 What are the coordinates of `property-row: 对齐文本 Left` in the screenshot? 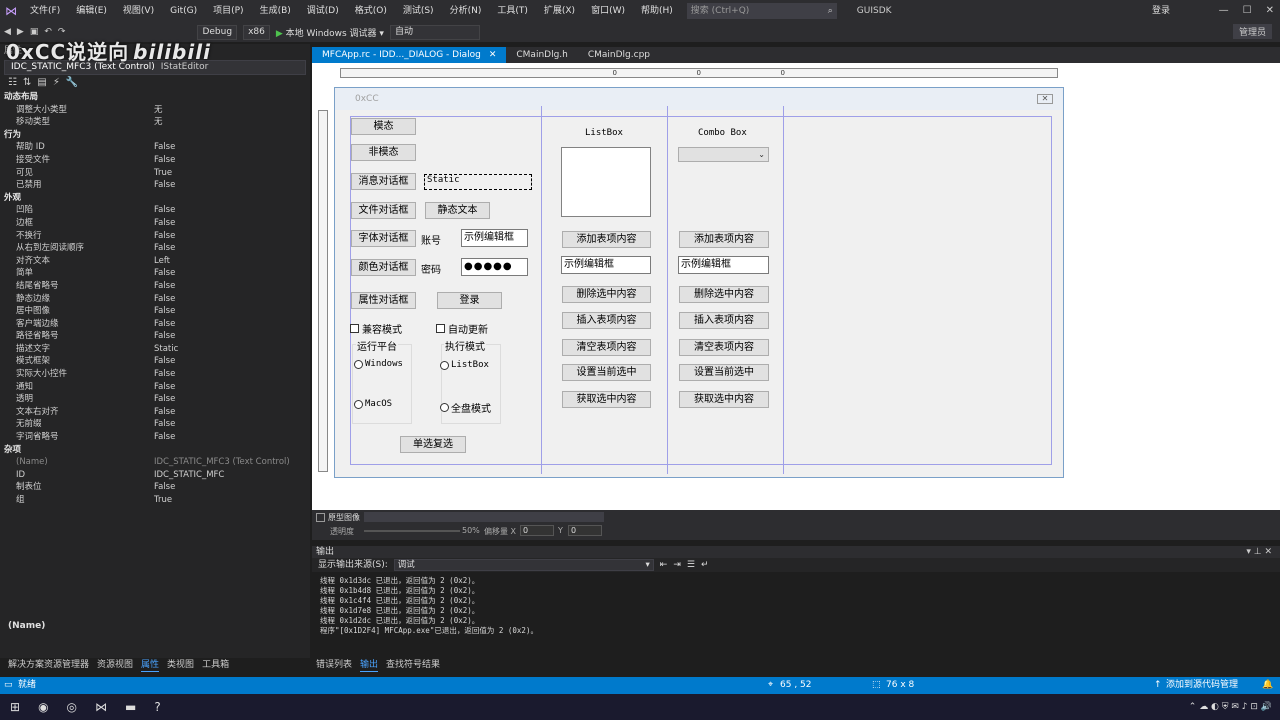 It's located at (155, 261).